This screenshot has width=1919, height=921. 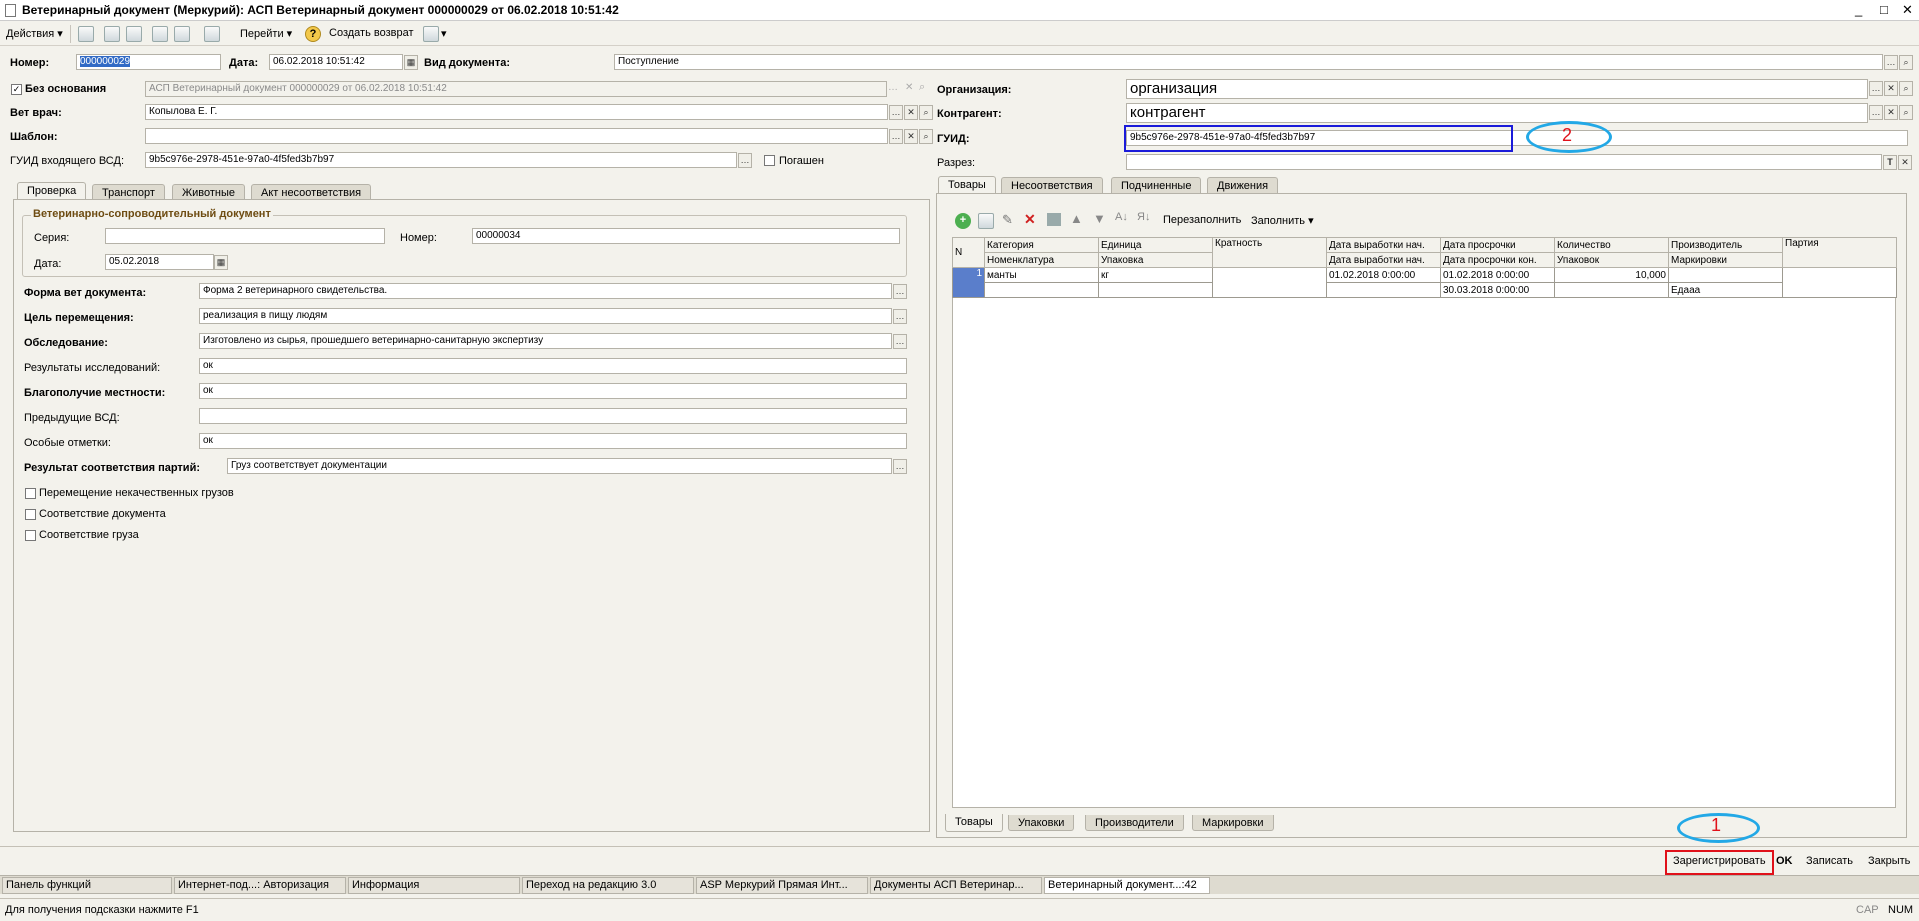 What do you see at coordinates (444, 33) in the screenshot?
I see `print-dropdown: ▾` at bounding box center [444, 33].